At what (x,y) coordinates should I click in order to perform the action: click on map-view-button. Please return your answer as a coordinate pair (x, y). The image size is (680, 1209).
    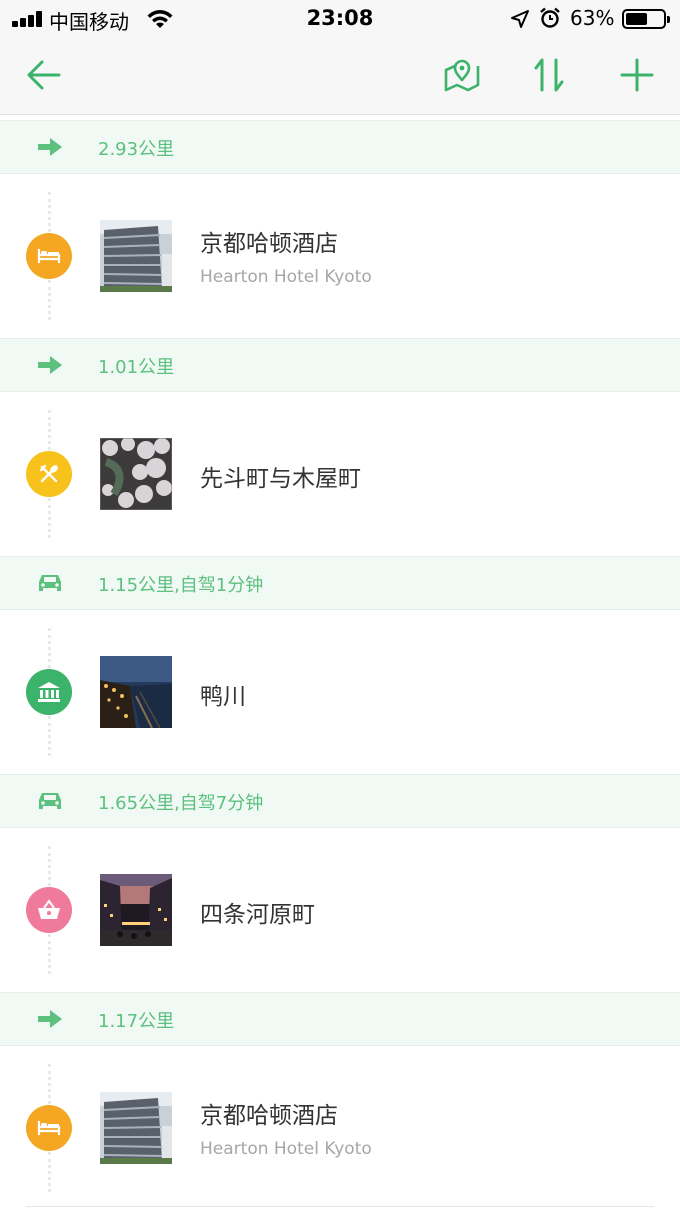
    Looking at the image, I should click on (462, 75).